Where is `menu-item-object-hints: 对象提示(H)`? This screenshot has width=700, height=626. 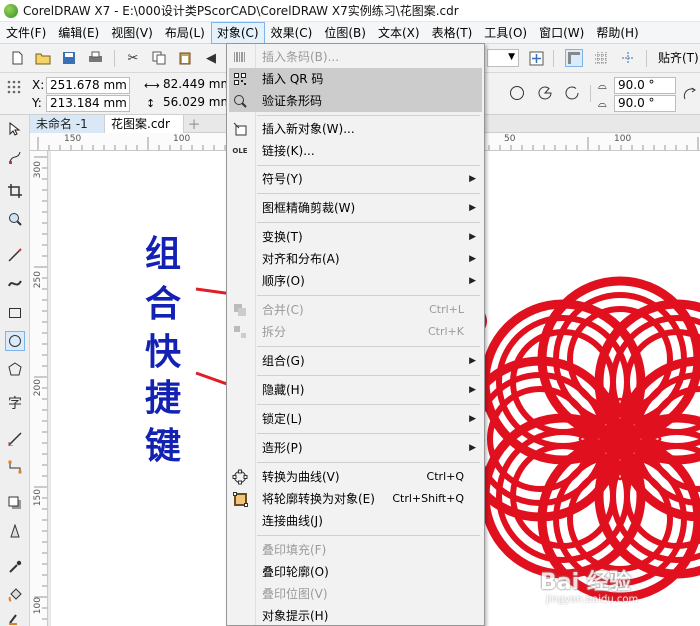
menu-item-object-hints: 对象提示(H) is located at coordinates (355, 615).